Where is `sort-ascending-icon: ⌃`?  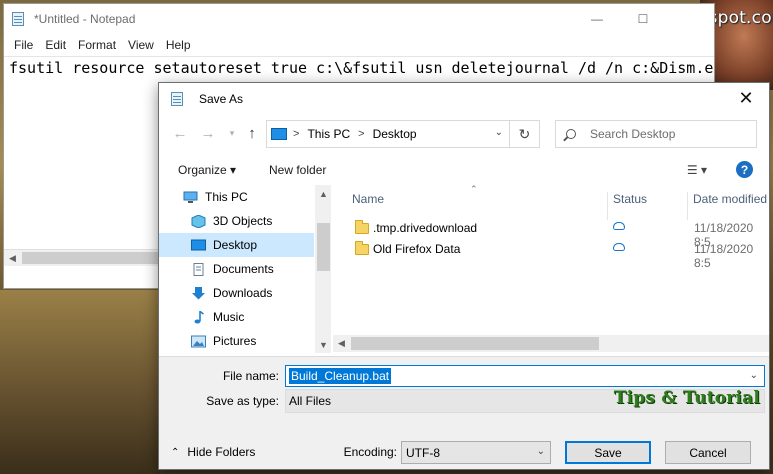 sort-ascending-icon: ⌃ is located at coordinates (474, 189).